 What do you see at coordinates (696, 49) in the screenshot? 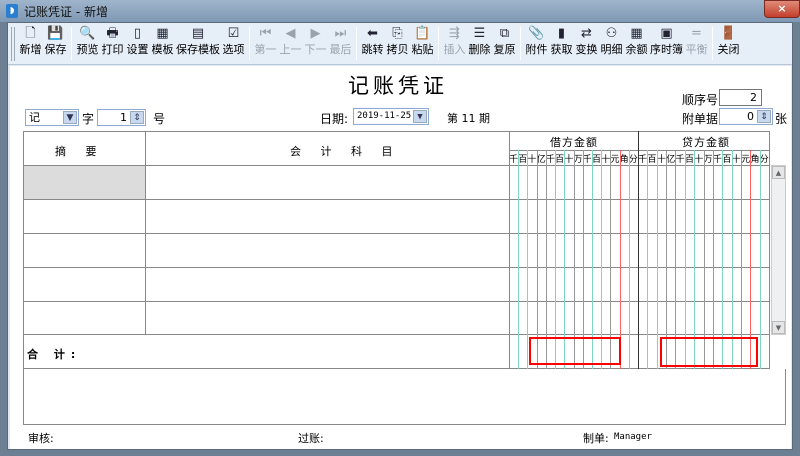
I see `toolbar-button-label: 平衡` at bounding box center [696, 49].